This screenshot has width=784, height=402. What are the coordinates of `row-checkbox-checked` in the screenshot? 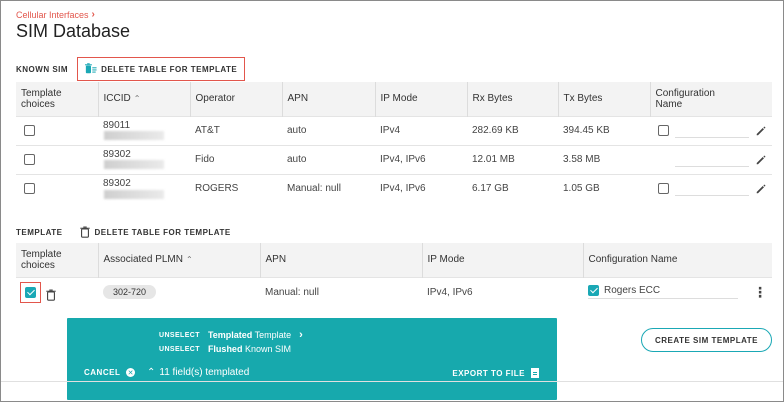 It's located at (30, 292).